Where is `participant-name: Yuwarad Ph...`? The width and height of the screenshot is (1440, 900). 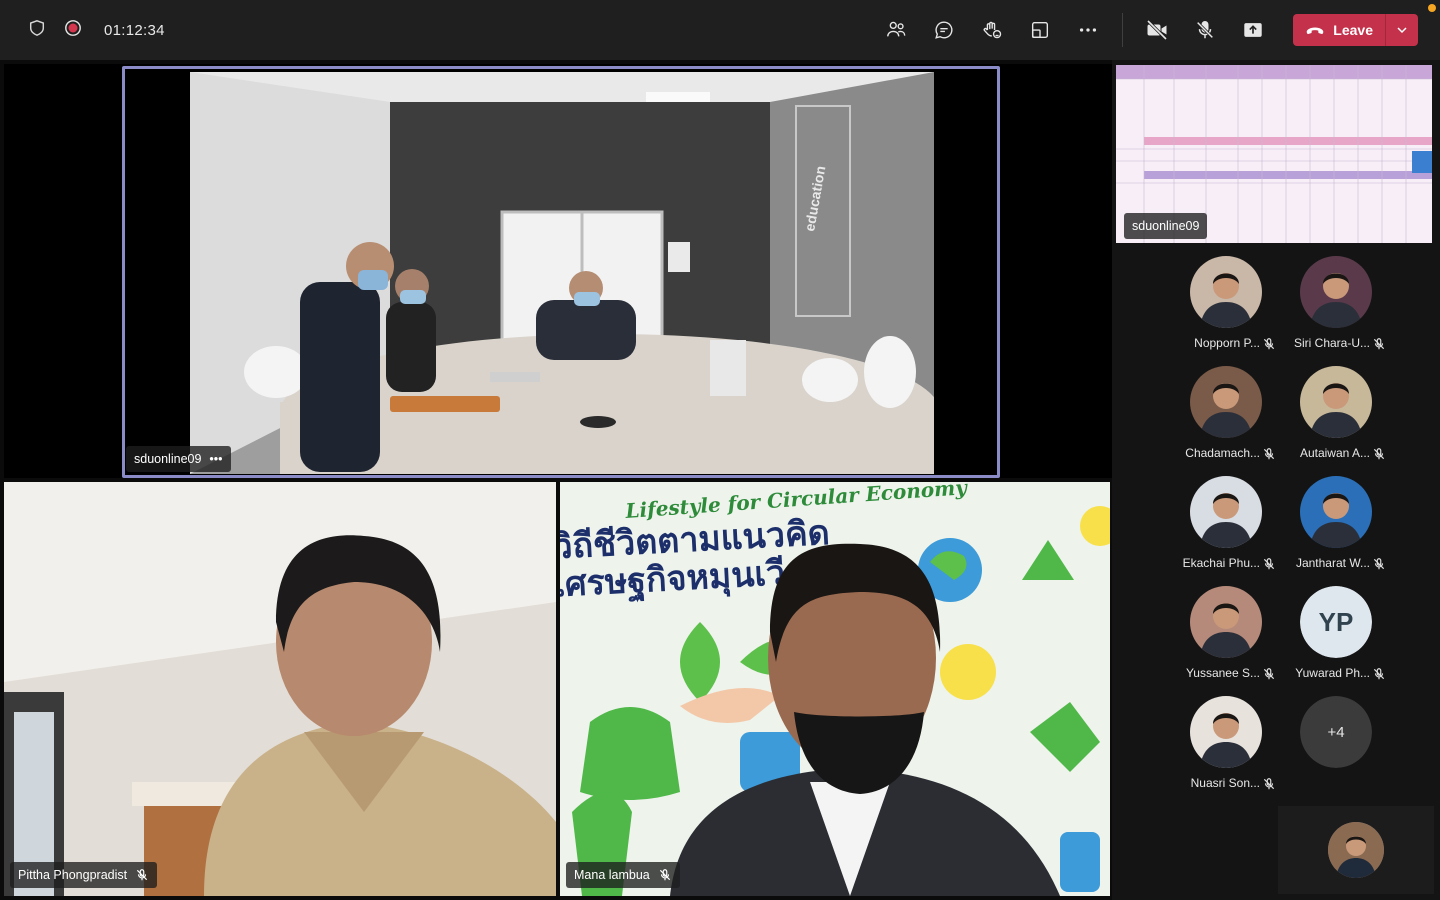 participant-name: Yuwarad Ph... is located at coordinates (1332, 673).